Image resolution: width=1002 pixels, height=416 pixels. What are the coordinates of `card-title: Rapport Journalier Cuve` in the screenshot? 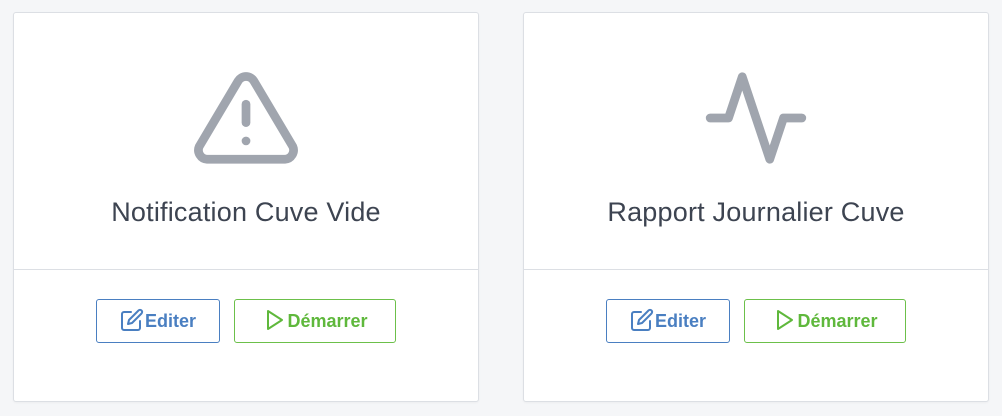 It's located at (756, 212).